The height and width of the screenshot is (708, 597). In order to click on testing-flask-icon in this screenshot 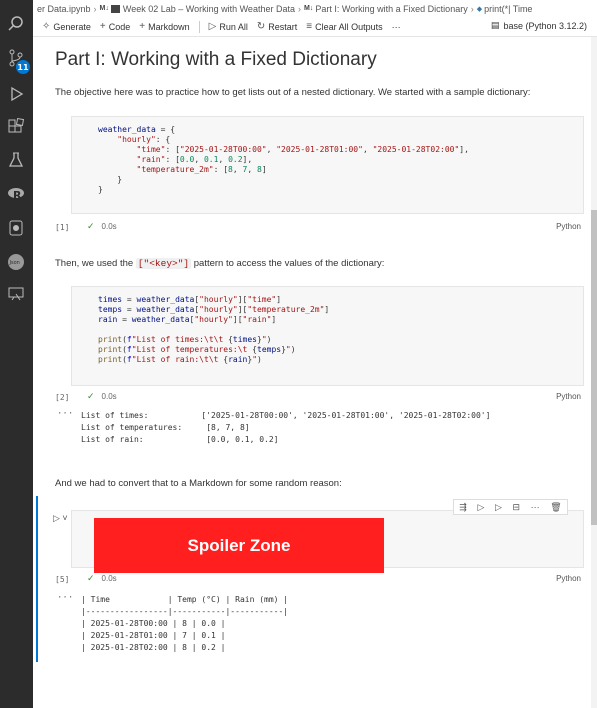, I will do `click(16, 160)`.